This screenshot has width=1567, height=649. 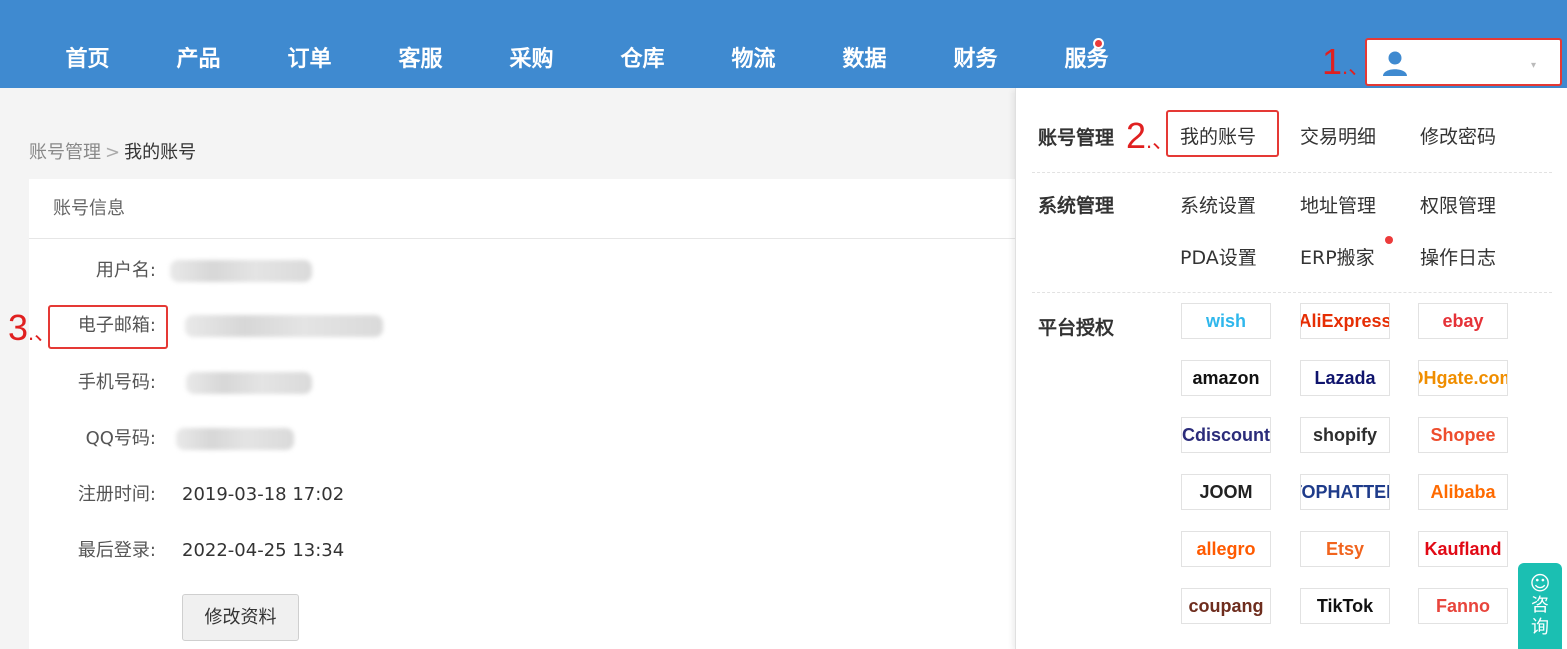 What do you see at coordinates (241, 271) in the screenshot?
I see `username-value-redacted` at bounding box center [241, 271].